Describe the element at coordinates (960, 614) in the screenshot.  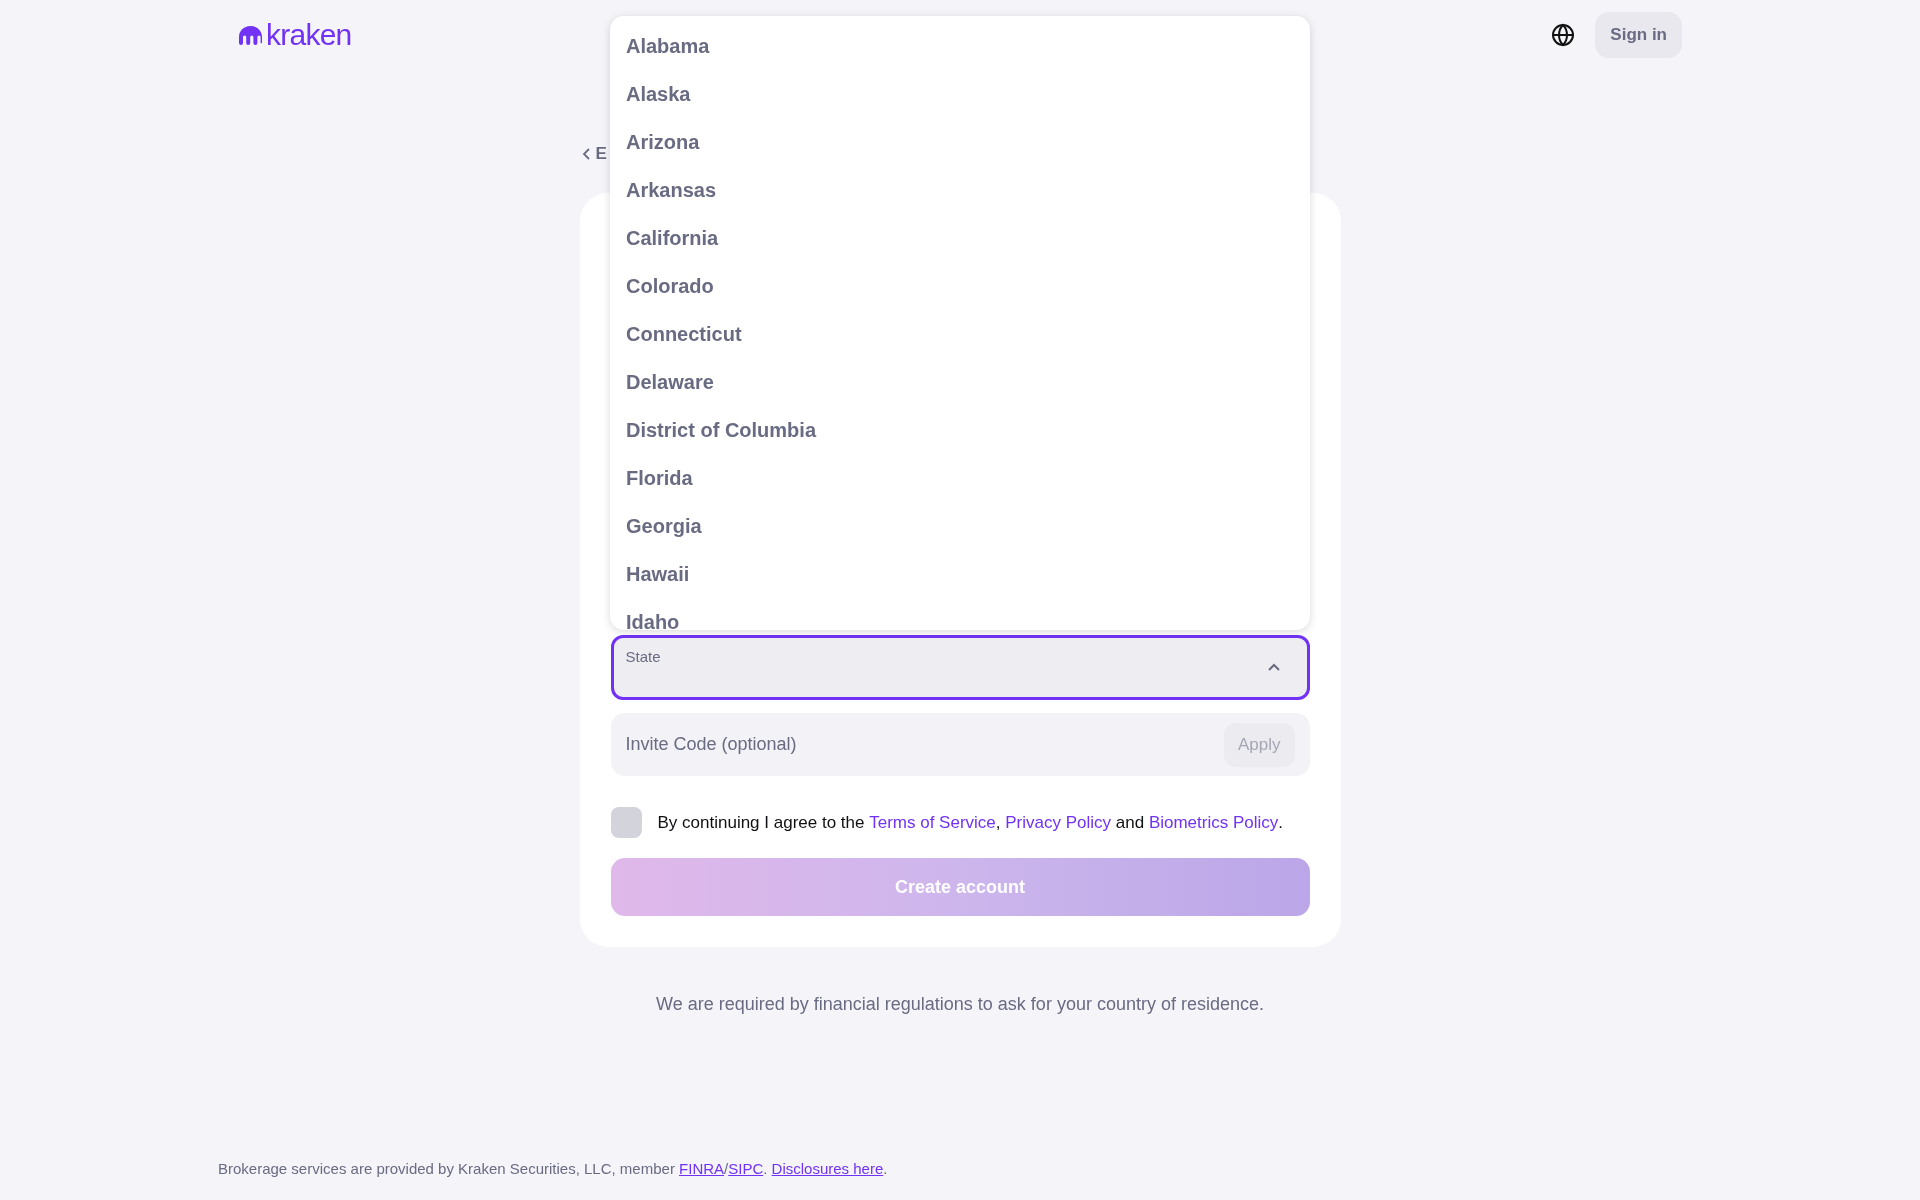
I see `state-option: Idaho` at that location.